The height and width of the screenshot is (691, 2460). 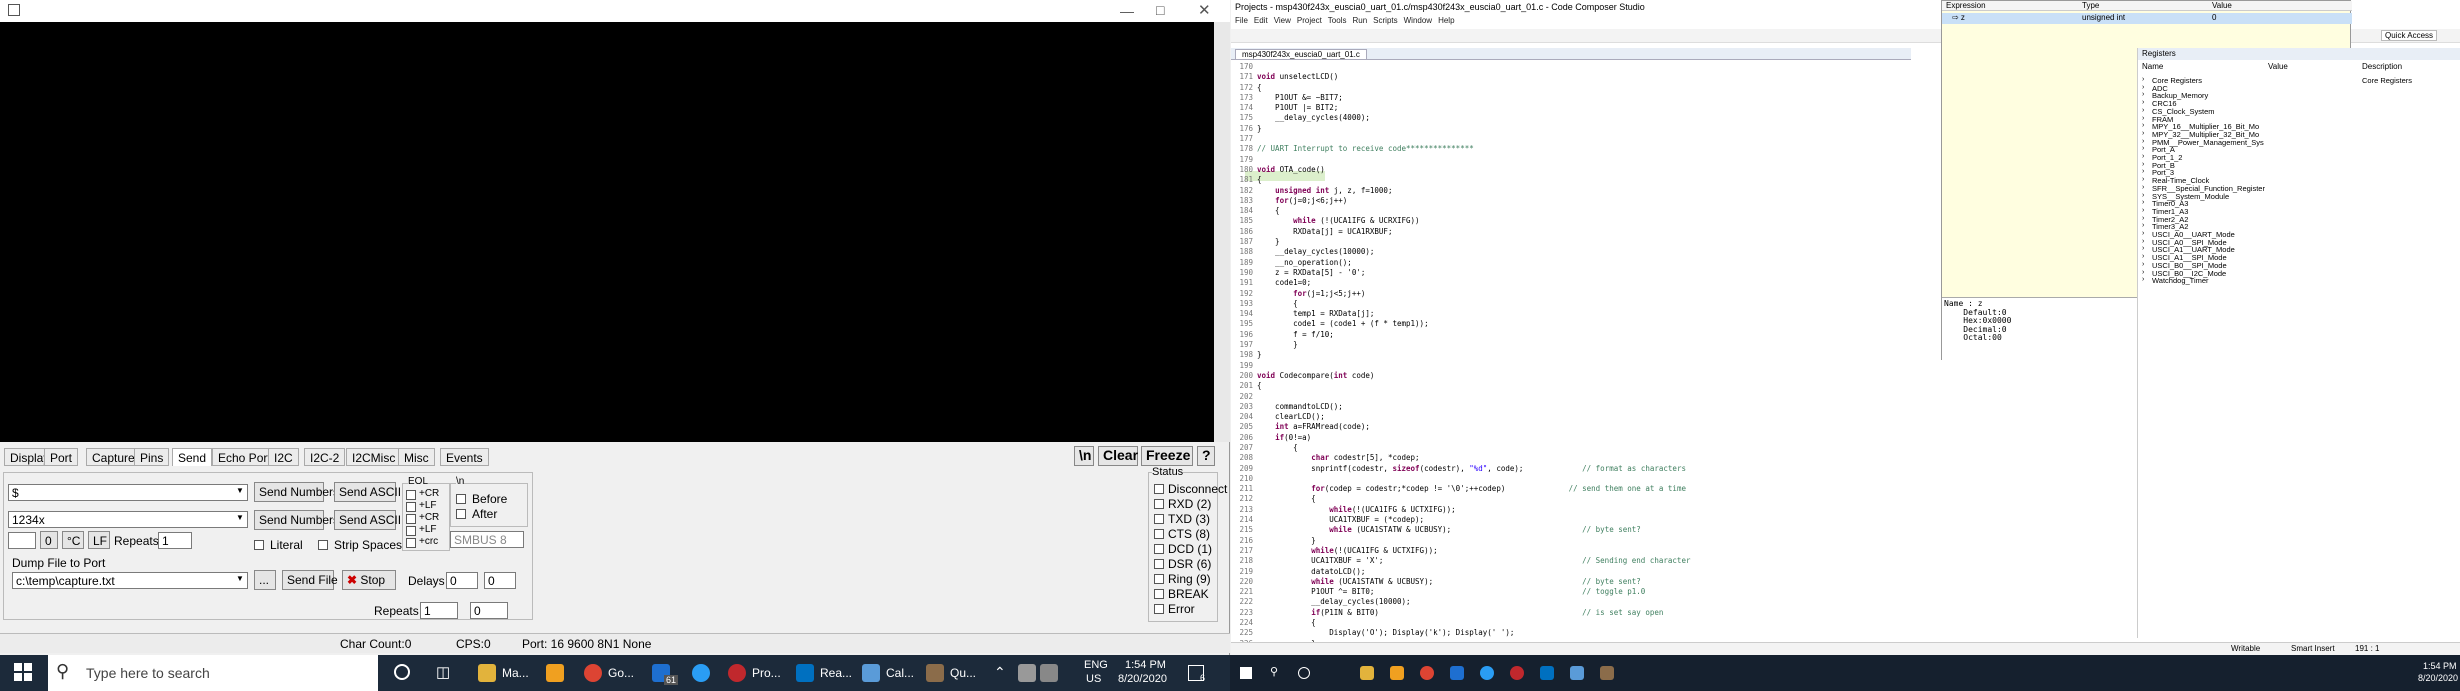 What do you see at coordinates (1681, 572) in the screenshot?
I see `code-line: 219 datatoLCD();` at bounding box center [1681, 572].